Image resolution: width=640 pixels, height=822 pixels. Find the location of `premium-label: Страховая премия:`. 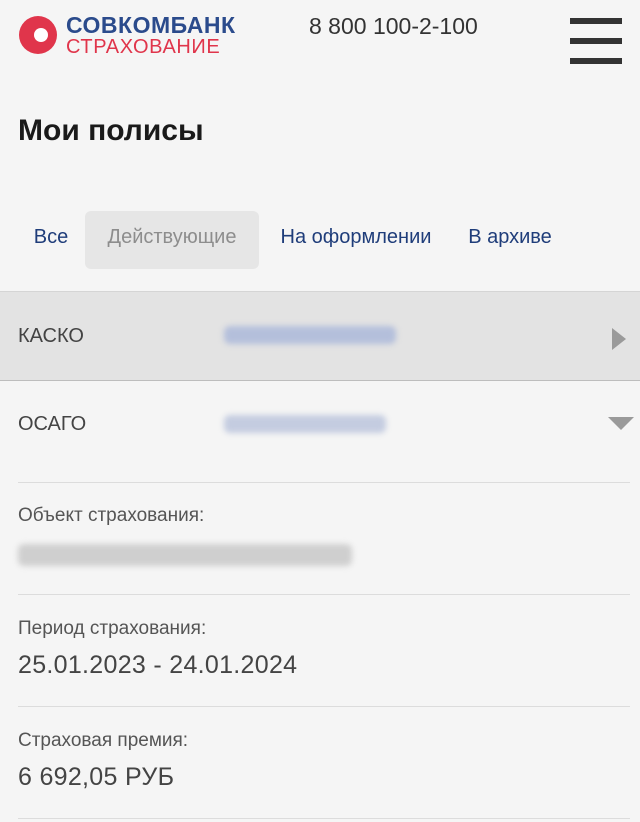

premium-label: Страховая премия: is located at coordinates (103, 740).